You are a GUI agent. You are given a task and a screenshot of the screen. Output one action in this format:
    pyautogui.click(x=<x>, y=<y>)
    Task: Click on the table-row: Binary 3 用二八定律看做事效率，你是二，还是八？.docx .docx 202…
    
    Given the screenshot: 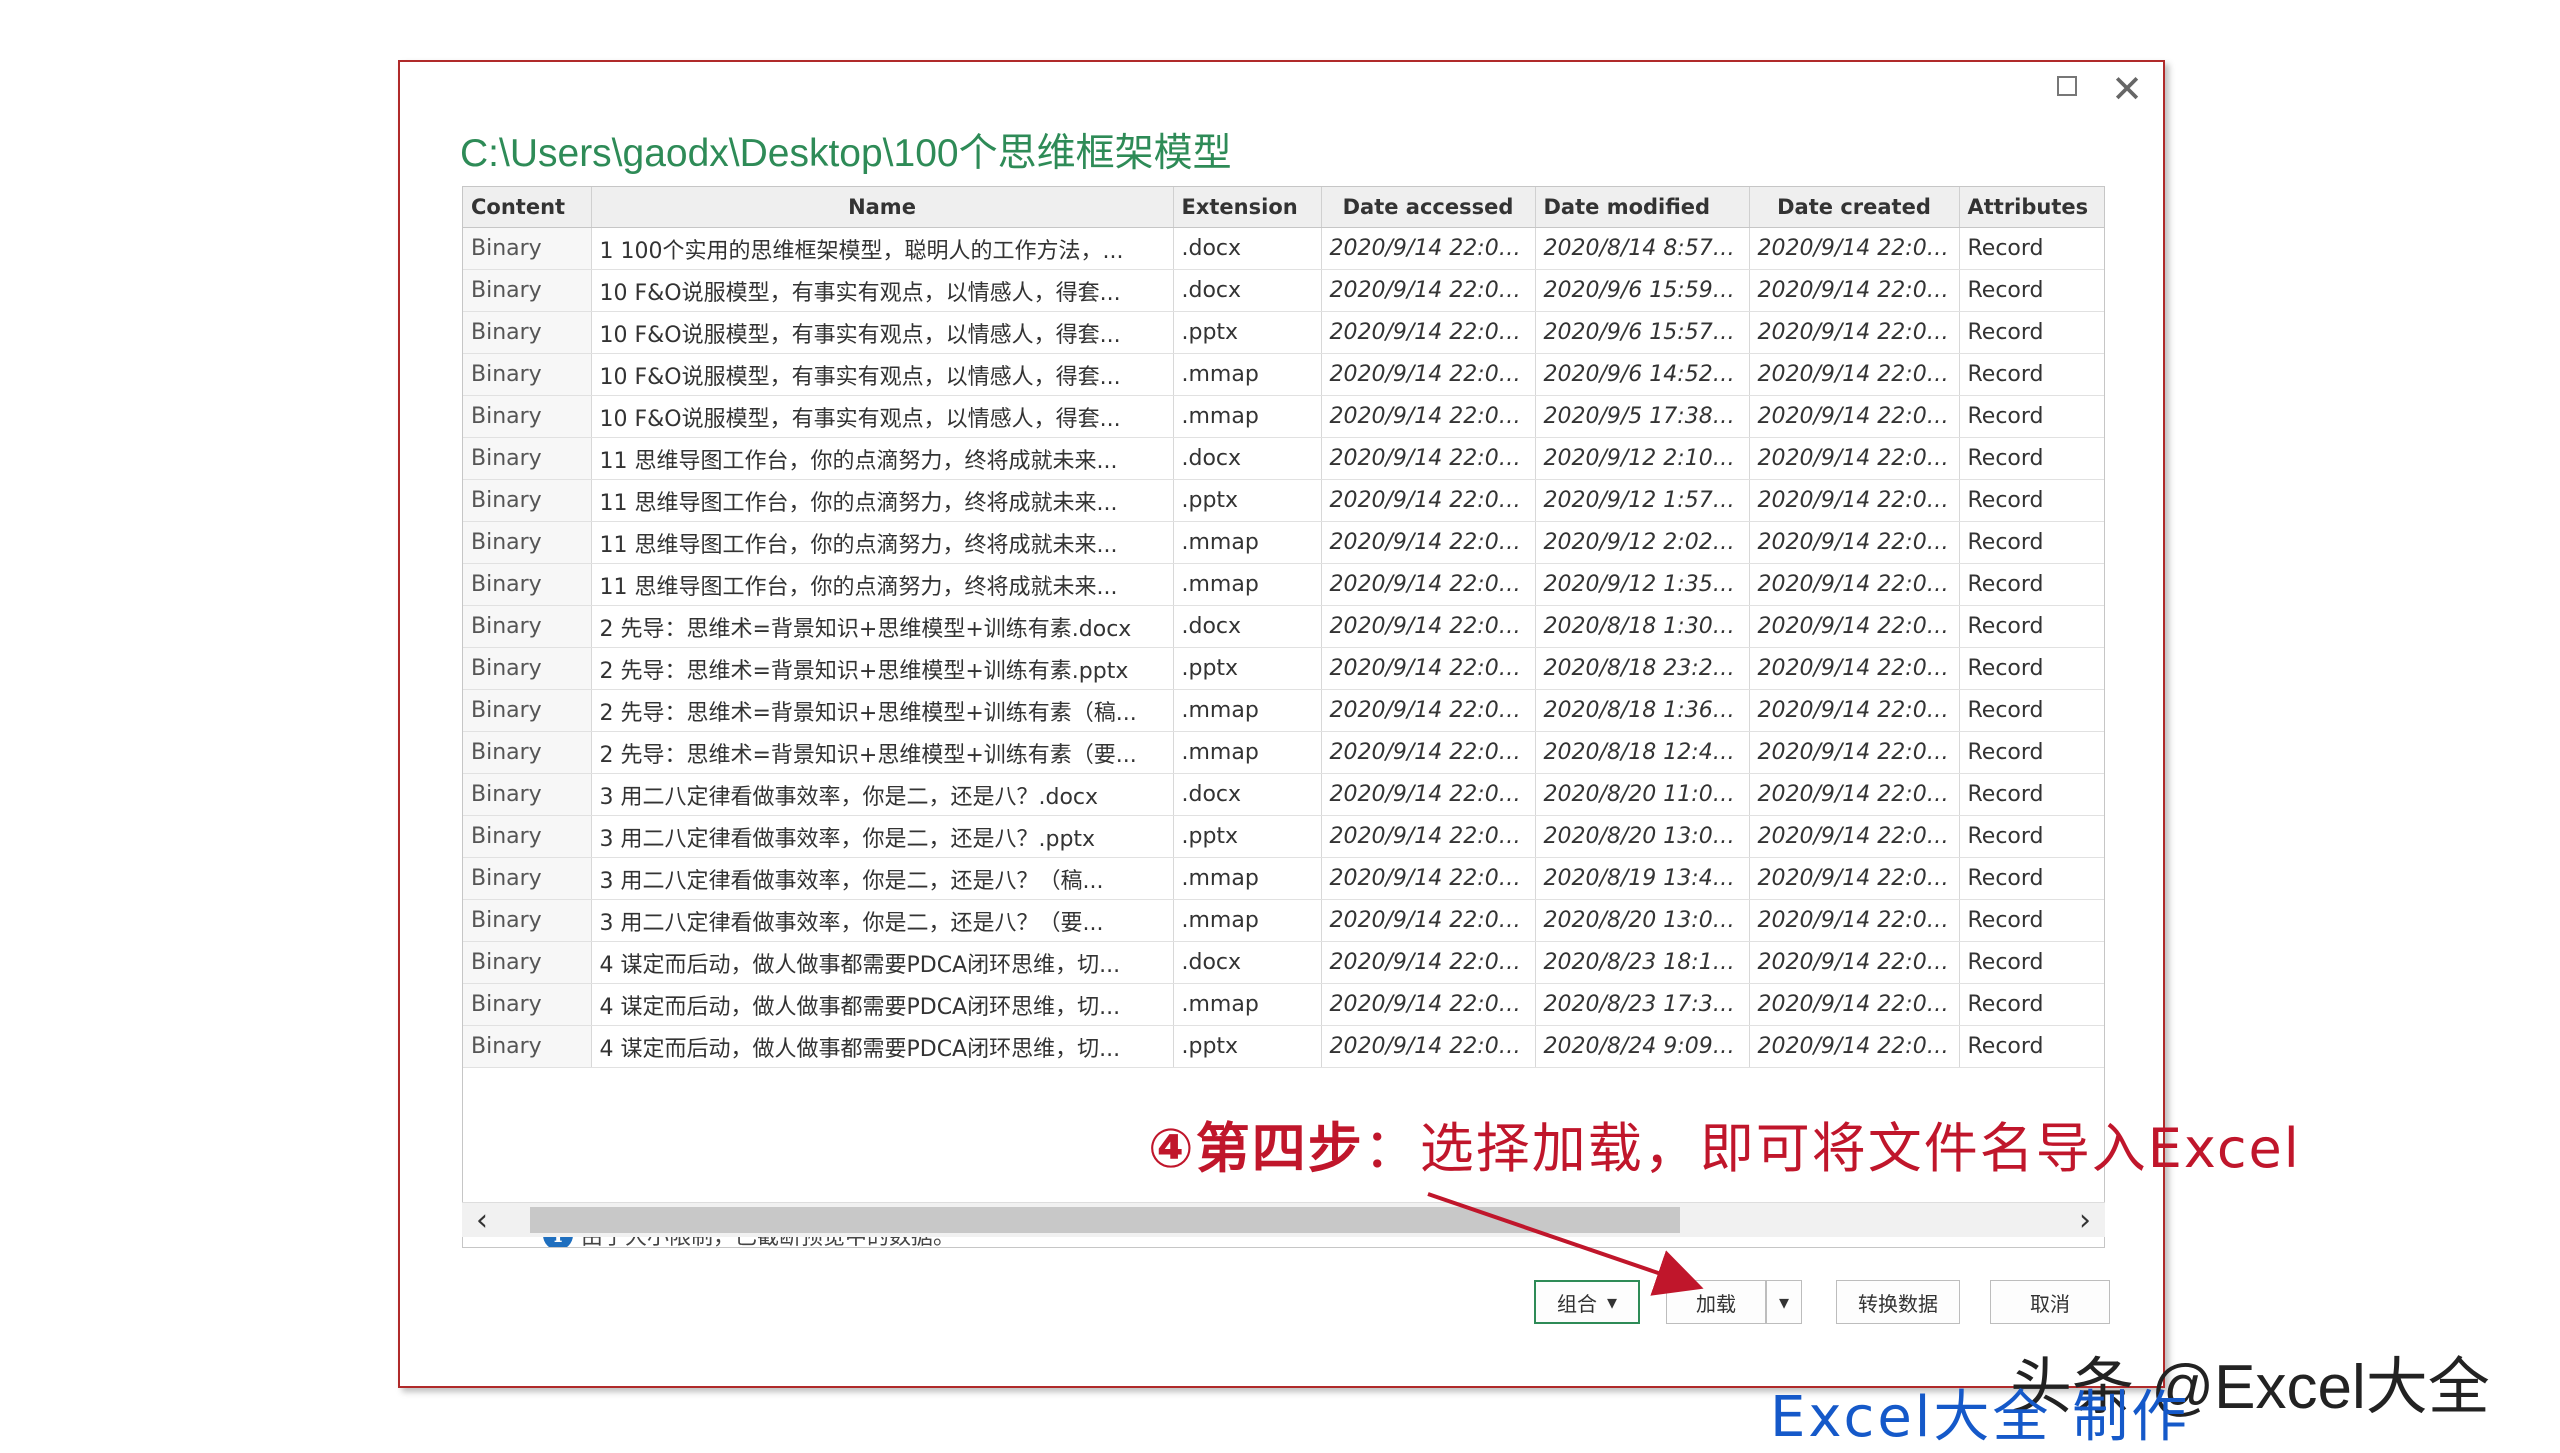 What is the action you would take?
    pyautogui.click(x=1283, y=794)
    